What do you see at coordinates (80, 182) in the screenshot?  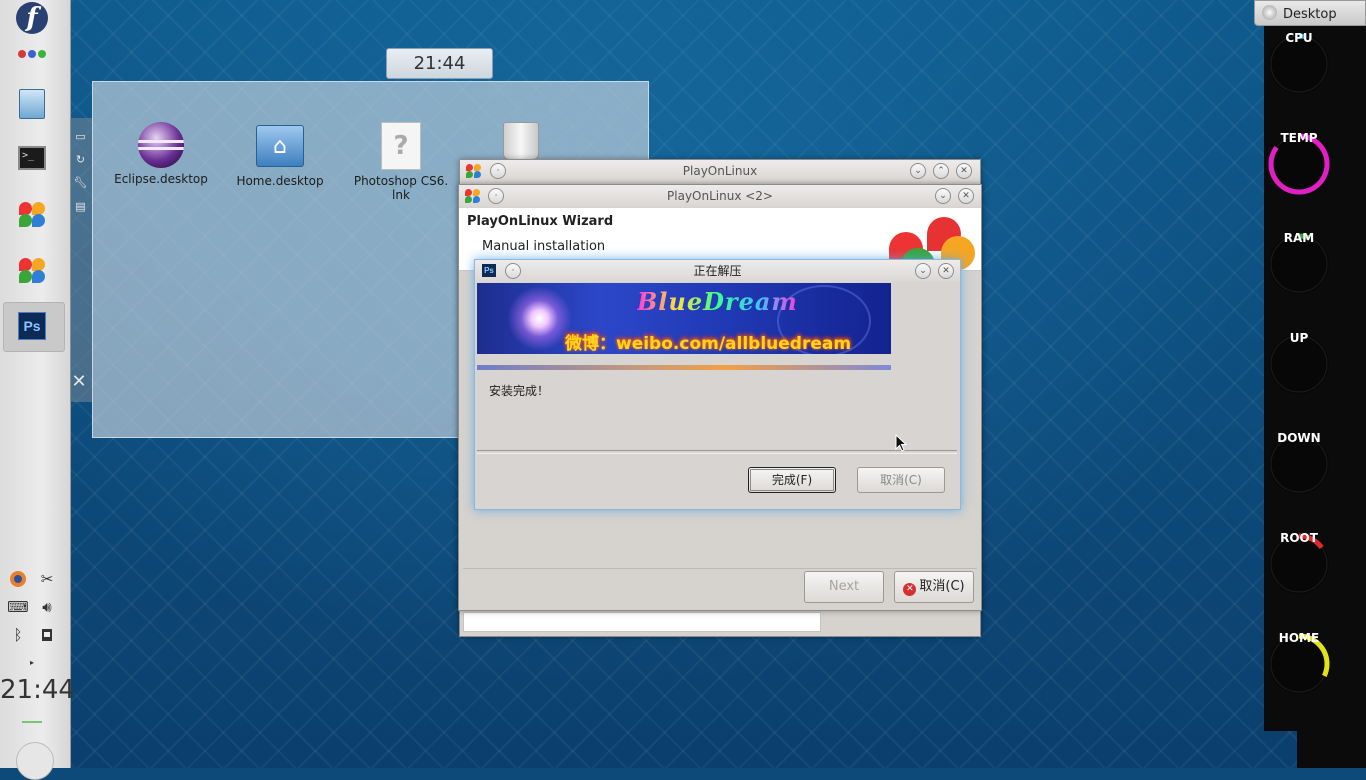 I see `wrench-icon: 🔧︎` at bounding box center [80, 182].